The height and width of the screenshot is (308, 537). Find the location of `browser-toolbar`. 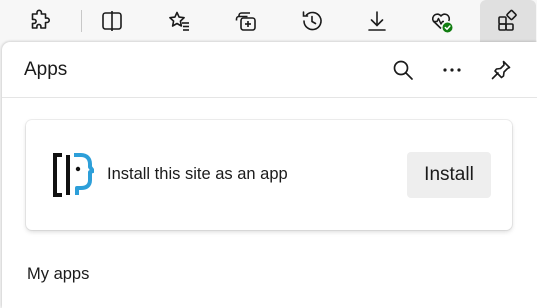

browser-toolbar is located at coordinates (268, 21).